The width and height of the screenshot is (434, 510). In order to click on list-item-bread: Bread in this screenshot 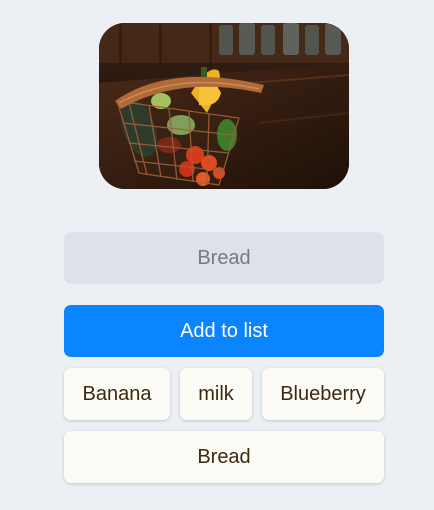, I will do `click(224, 457)`.